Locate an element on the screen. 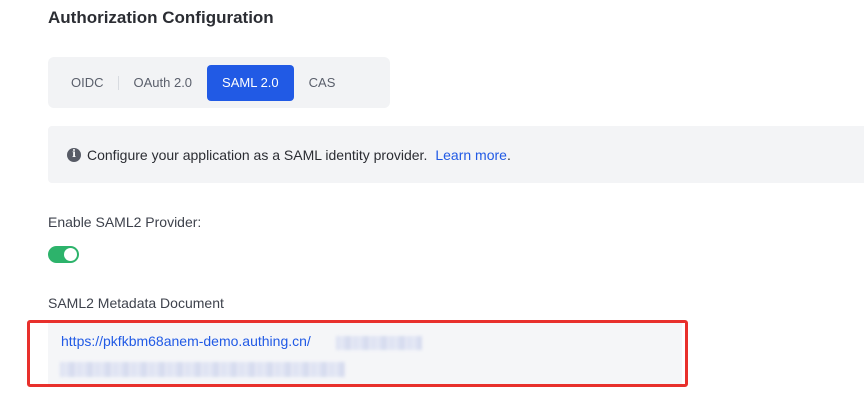  info-icon: i is located at coordinates (74, 154).